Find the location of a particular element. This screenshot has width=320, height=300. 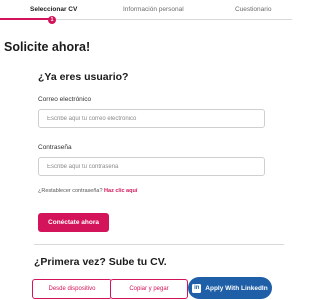

login-button: Conéctate ahora is located at coordinates (73, 222).